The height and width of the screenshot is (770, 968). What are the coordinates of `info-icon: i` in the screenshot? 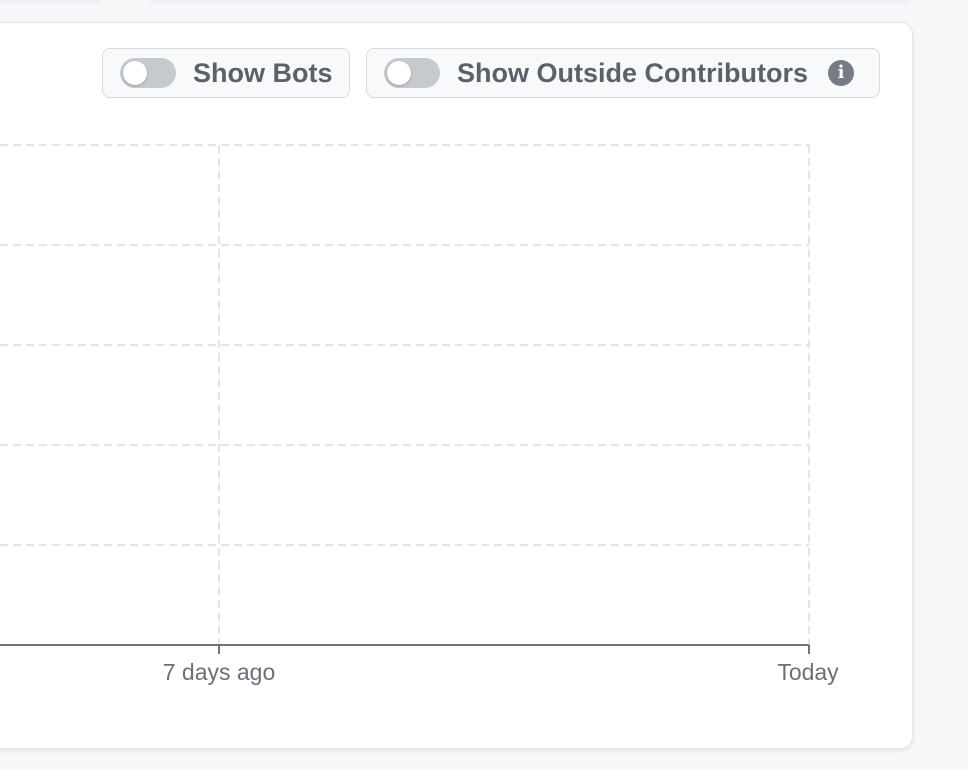 It's located at (841, 73).